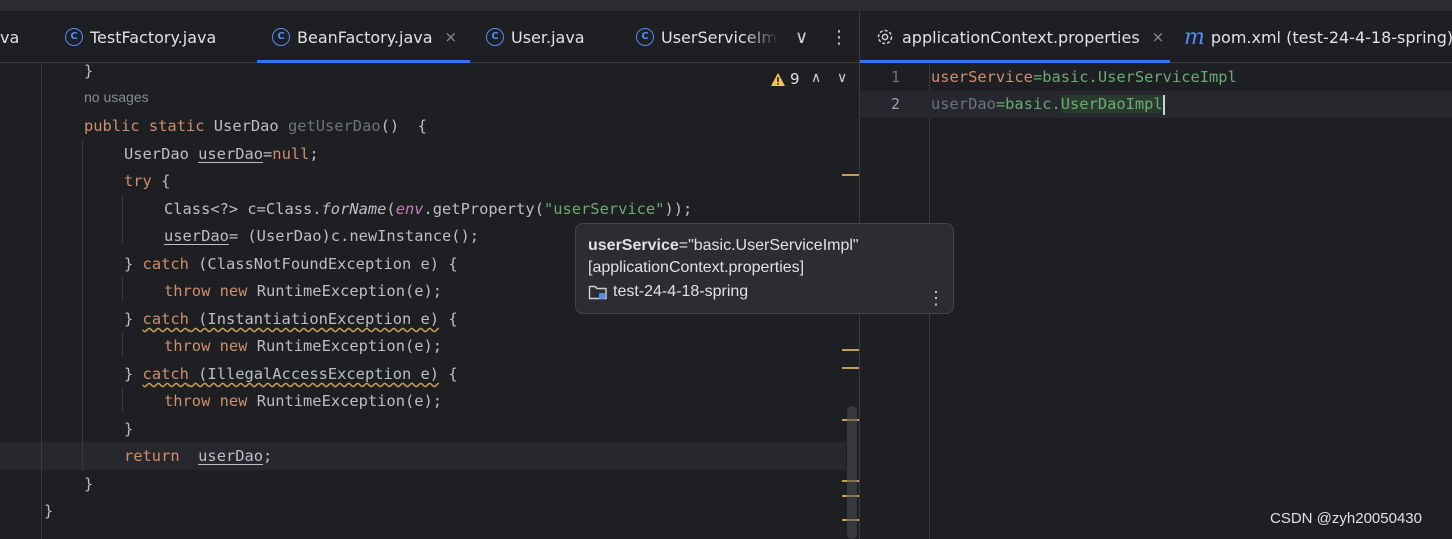  I want to click on tooltip-property: userService="basic.UserServiceImpl", so click(723, 245).